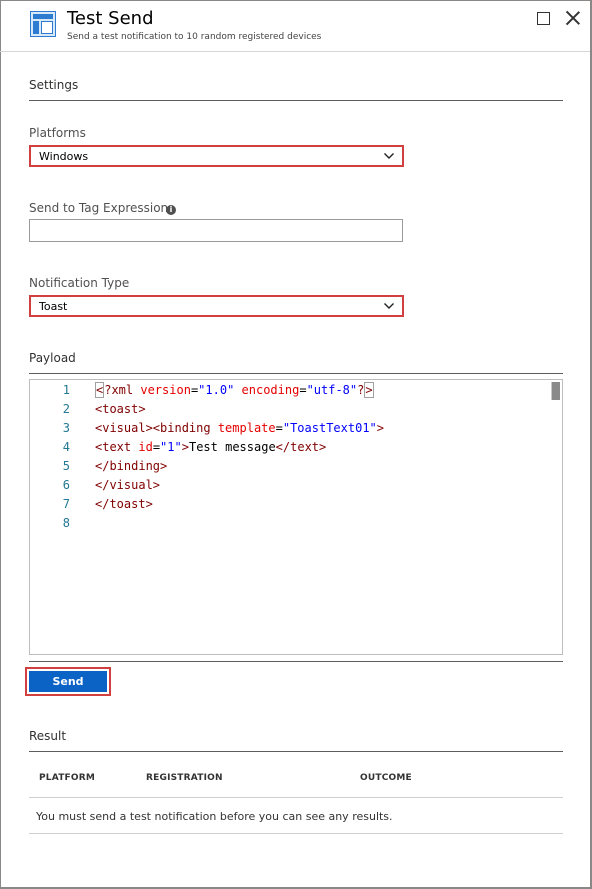 The width and height of the screenshot is (592, 889). Describe the element at coordinates (66, 447) in the screenshot. I see `line-number: 4` at that location.